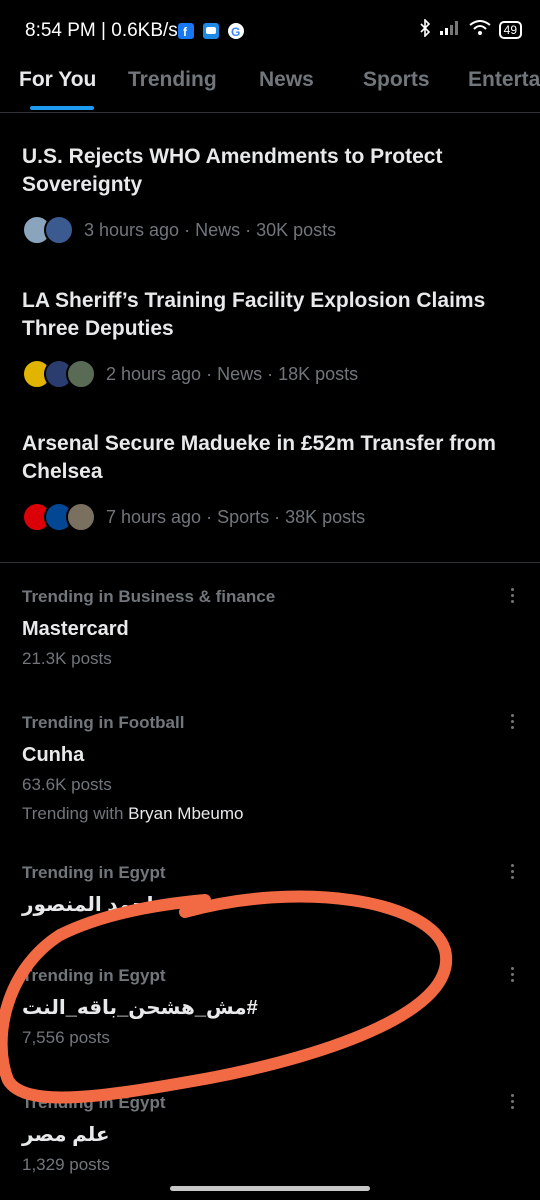  I want to click on trend-context: Trending in Football, so click(103, 722).